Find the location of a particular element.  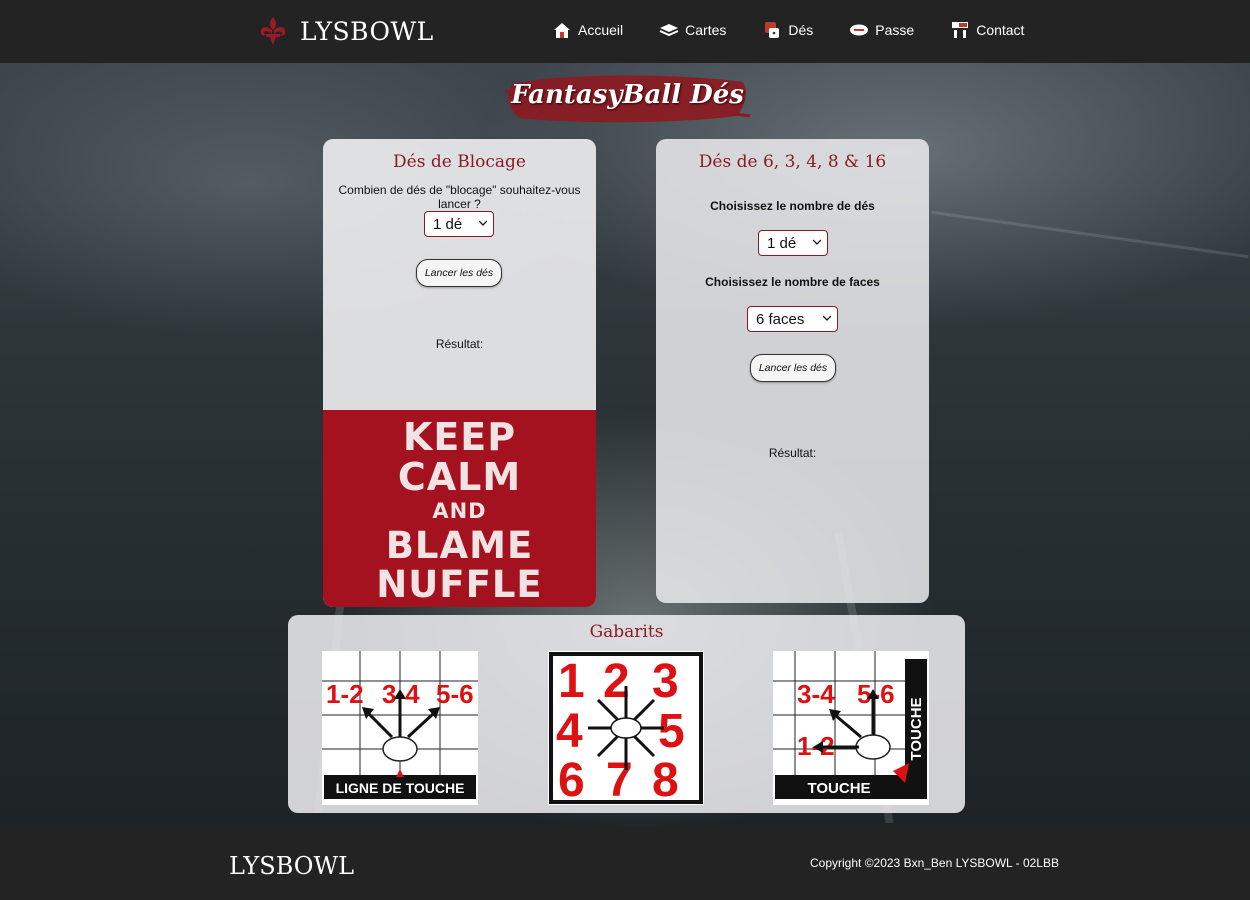

multi-dice-result-label: Résultat: is located at coordinates (792, 453).